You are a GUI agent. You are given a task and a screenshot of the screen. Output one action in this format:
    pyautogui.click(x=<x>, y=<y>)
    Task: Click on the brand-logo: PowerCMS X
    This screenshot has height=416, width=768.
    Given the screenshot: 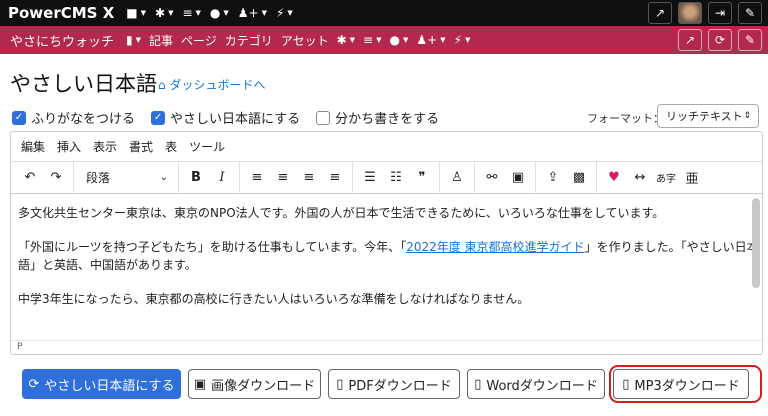 What is the action you would take?
    pyautogui.click(x=61, y=13)
    